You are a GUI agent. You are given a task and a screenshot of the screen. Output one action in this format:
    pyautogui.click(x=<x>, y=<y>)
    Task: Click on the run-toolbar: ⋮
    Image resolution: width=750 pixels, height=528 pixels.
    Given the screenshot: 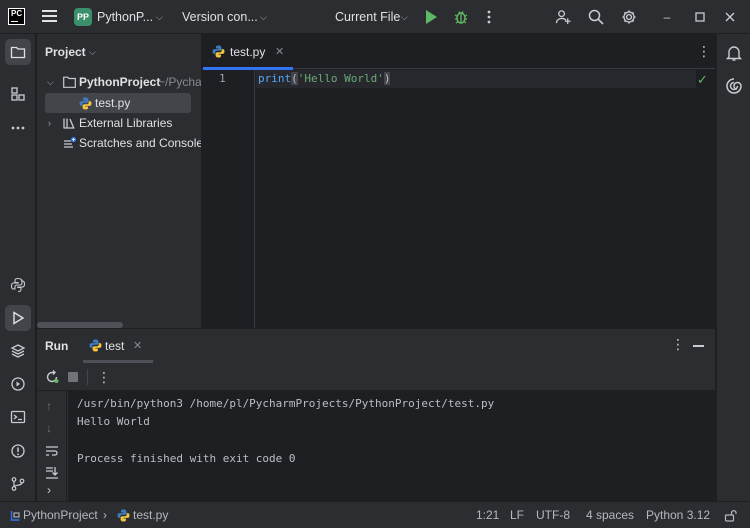 What is the action you would take?
    pyautogui.click(x=376, y=377)
    